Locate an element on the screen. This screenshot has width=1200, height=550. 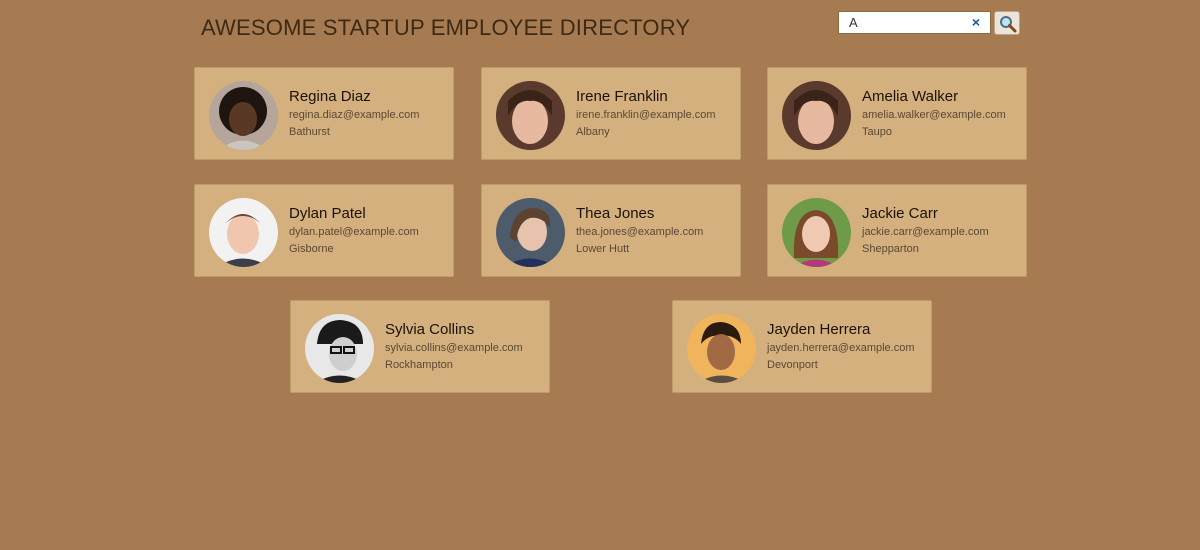
magnifier-icon is located at coordinates (1008, 24).